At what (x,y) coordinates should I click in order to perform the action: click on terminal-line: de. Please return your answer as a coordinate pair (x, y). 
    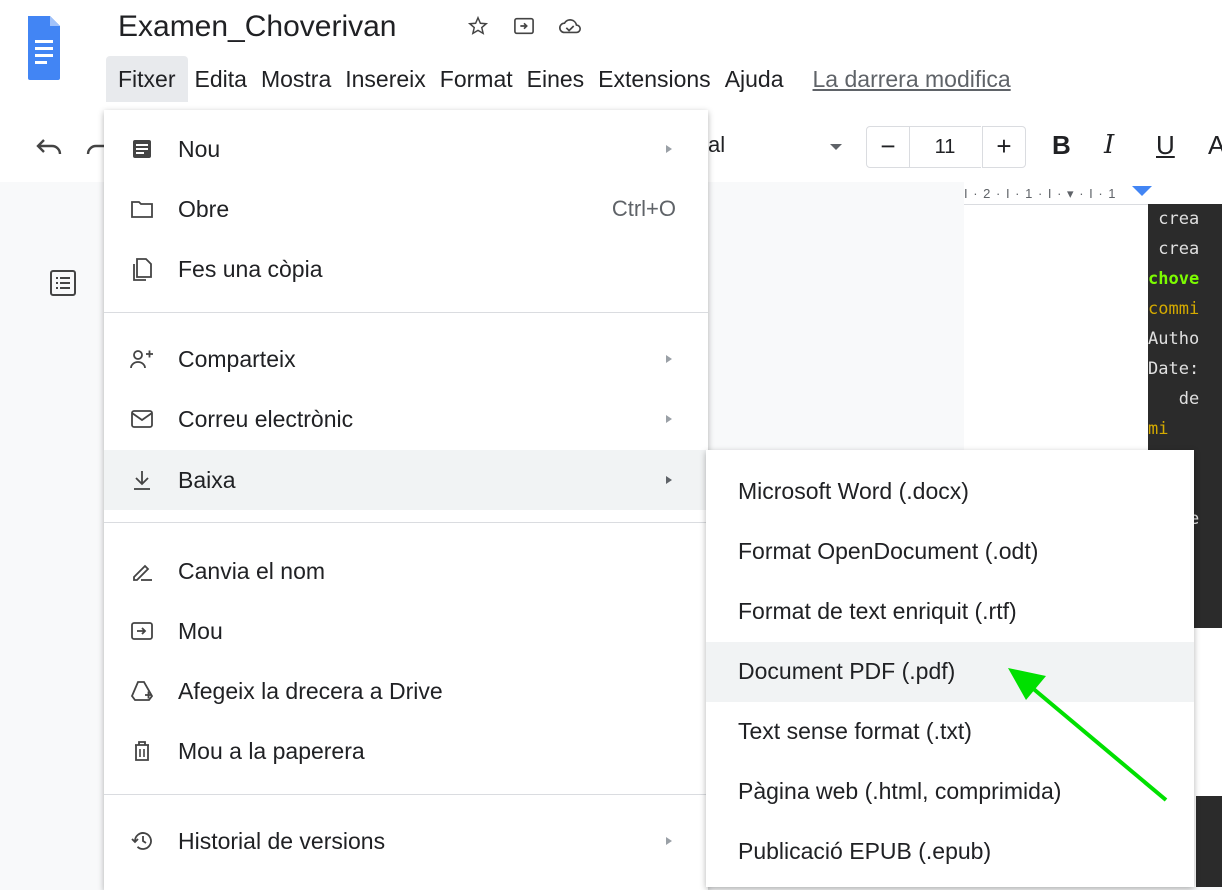
    Looking at the image, I should click on (1174, 399).